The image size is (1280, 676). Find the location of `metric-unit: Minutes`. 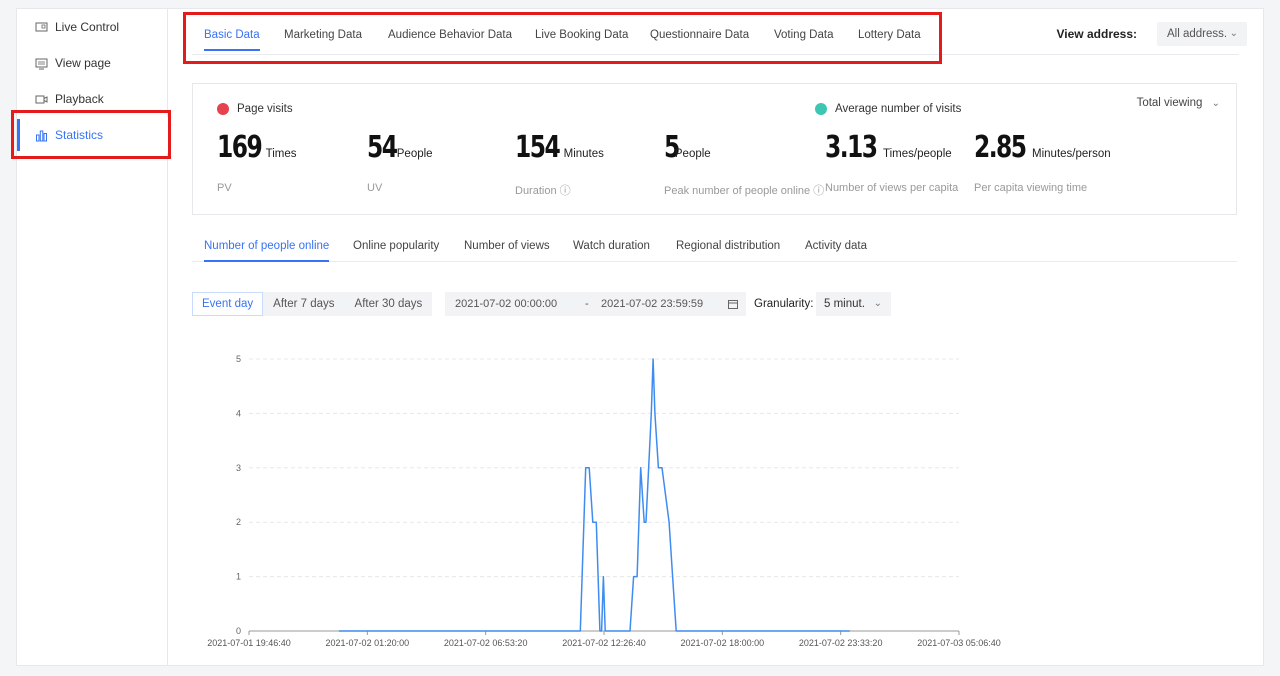

metric-unit: Minutes is located at coordinates (583, 154).